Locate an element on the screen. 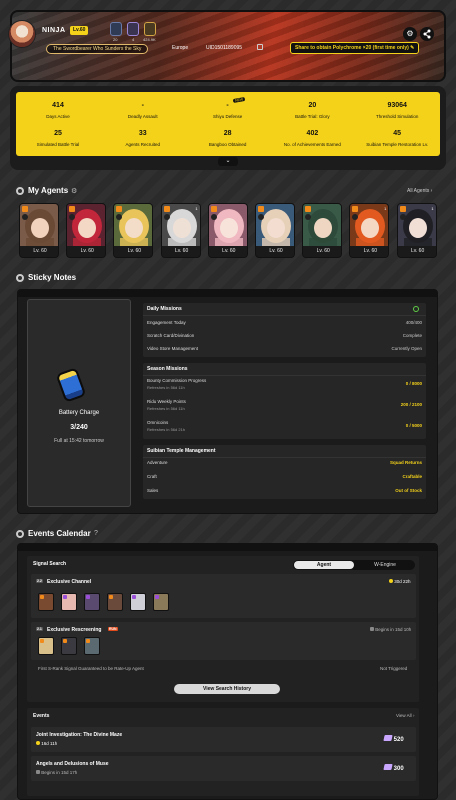 Image resolution: width=456 pixels, height=800 pixels. rerun-tag: RUN is located at coordinates (113, 629).